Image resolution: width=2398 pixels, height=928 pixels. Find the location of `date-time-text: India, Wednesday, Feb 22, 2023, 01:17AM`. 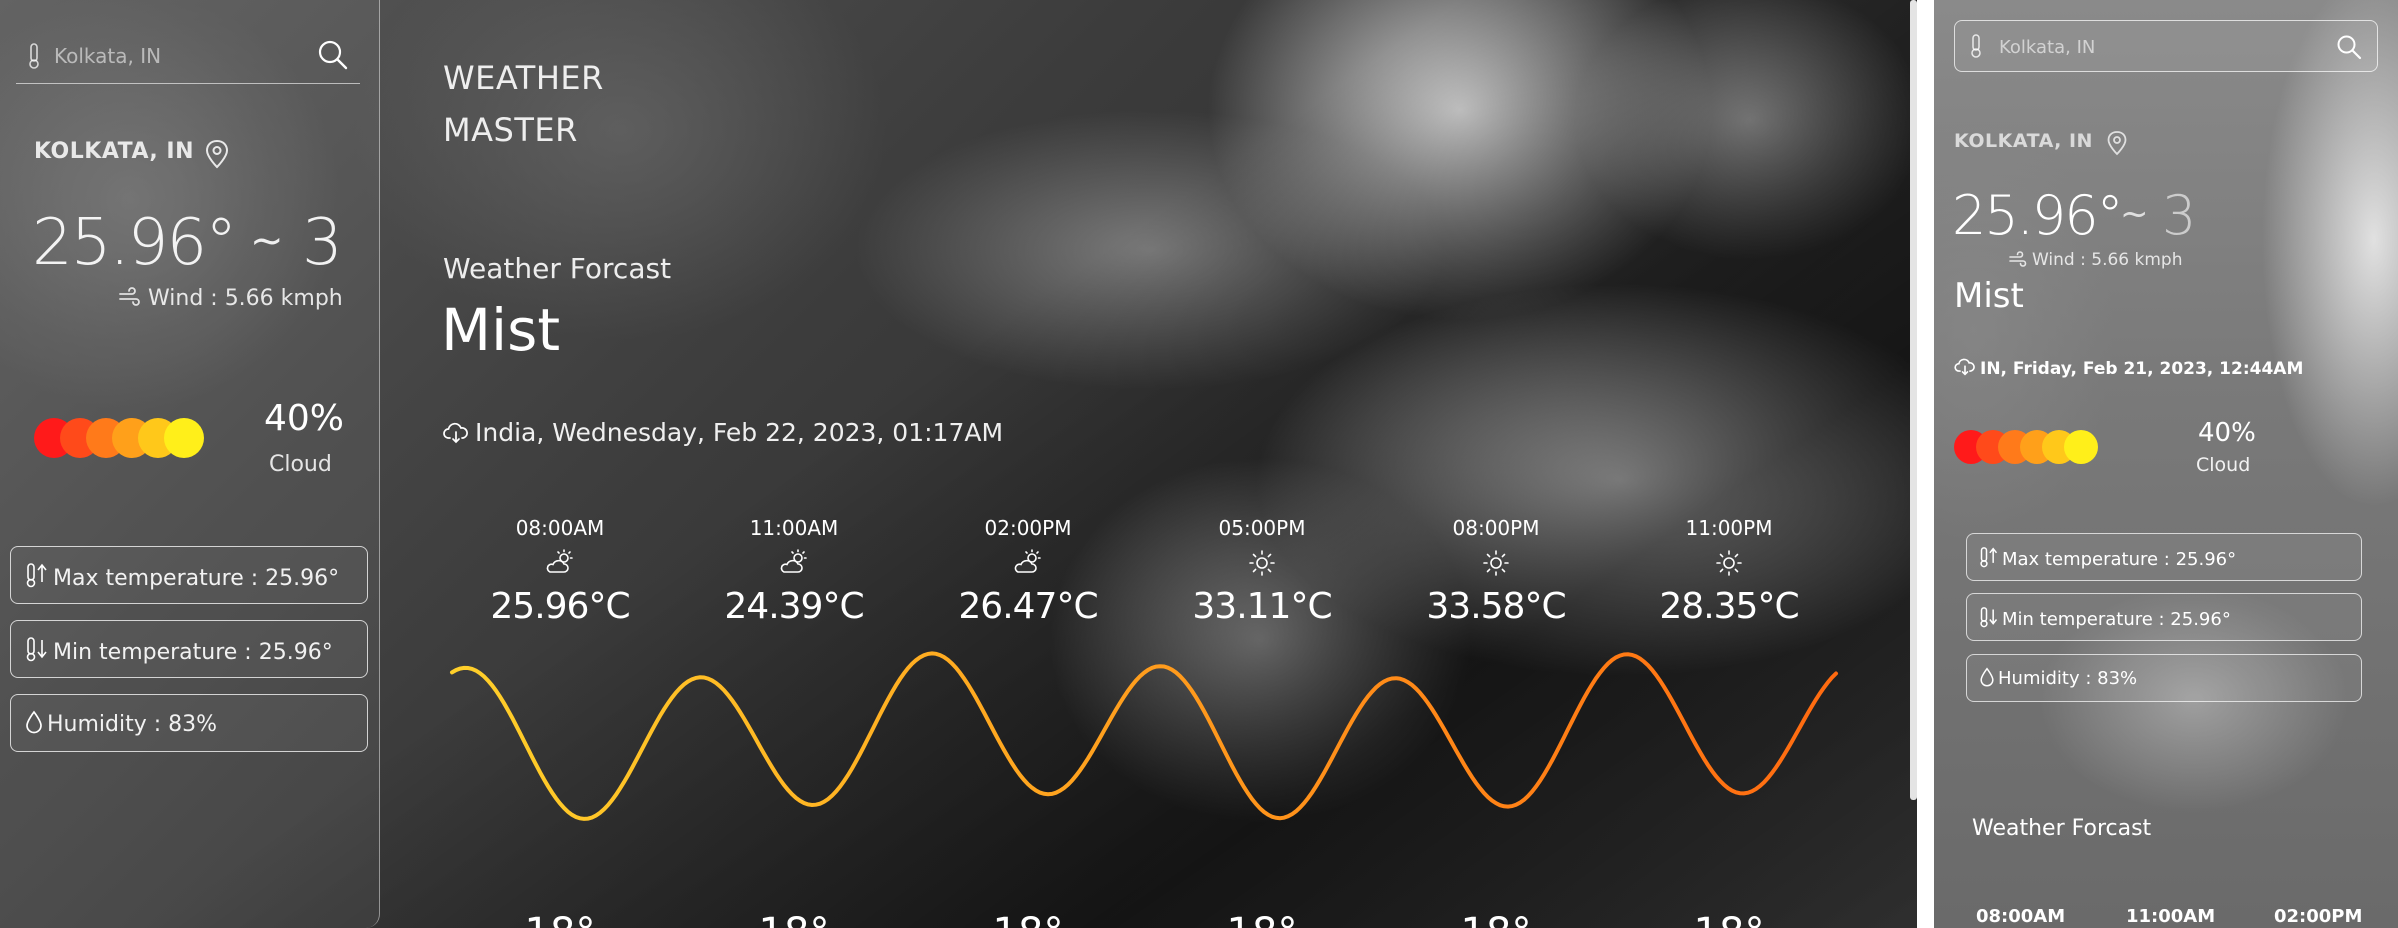

date-time-text: India, Wednesday, Feb 22, 2023, 01:17AM is located at coordinates (739, 432).